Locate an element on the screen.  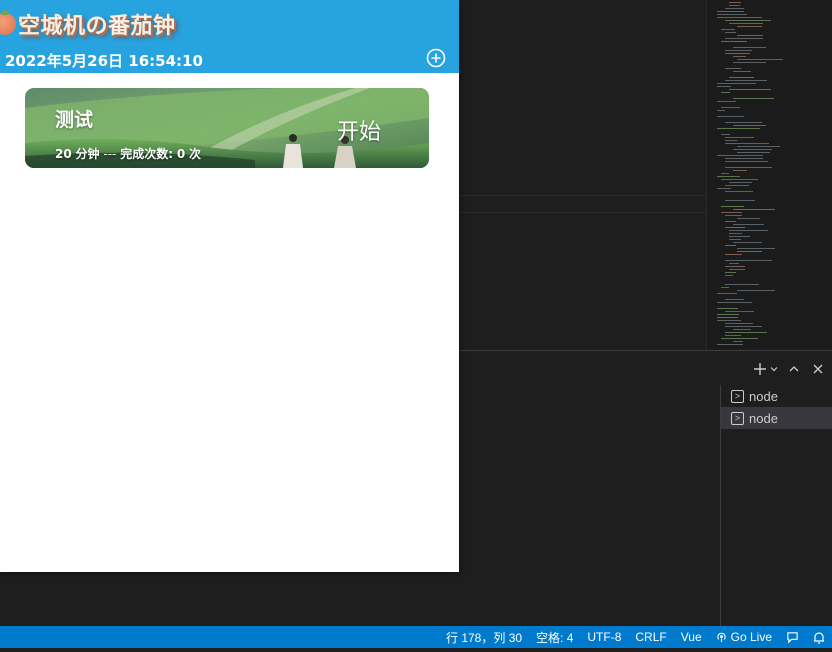
cursor-position: 行 178，列 30 is located at coordinates (484, 637).